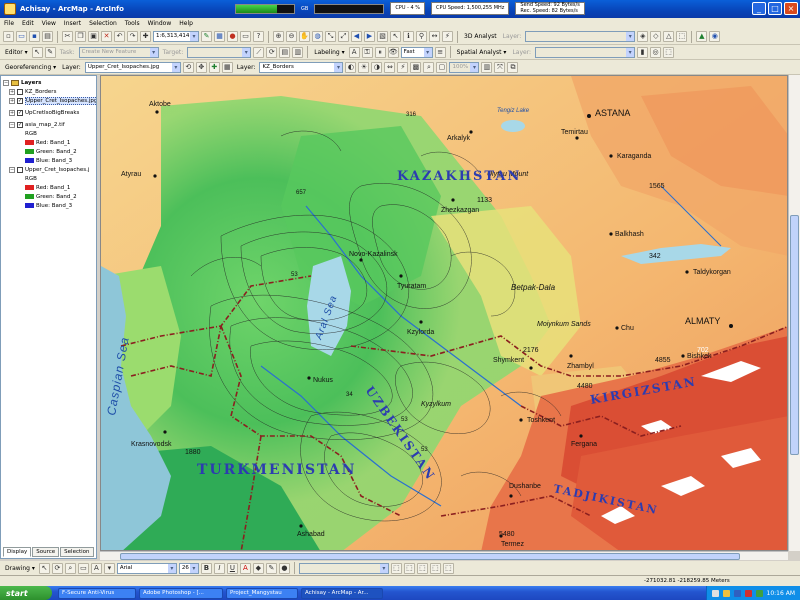 This screenshot has height=600, width=800. What do you see at coordinates (245, 568) in the screenshot?
I see `font-color-icon: A` at bounding box center [245, 568].